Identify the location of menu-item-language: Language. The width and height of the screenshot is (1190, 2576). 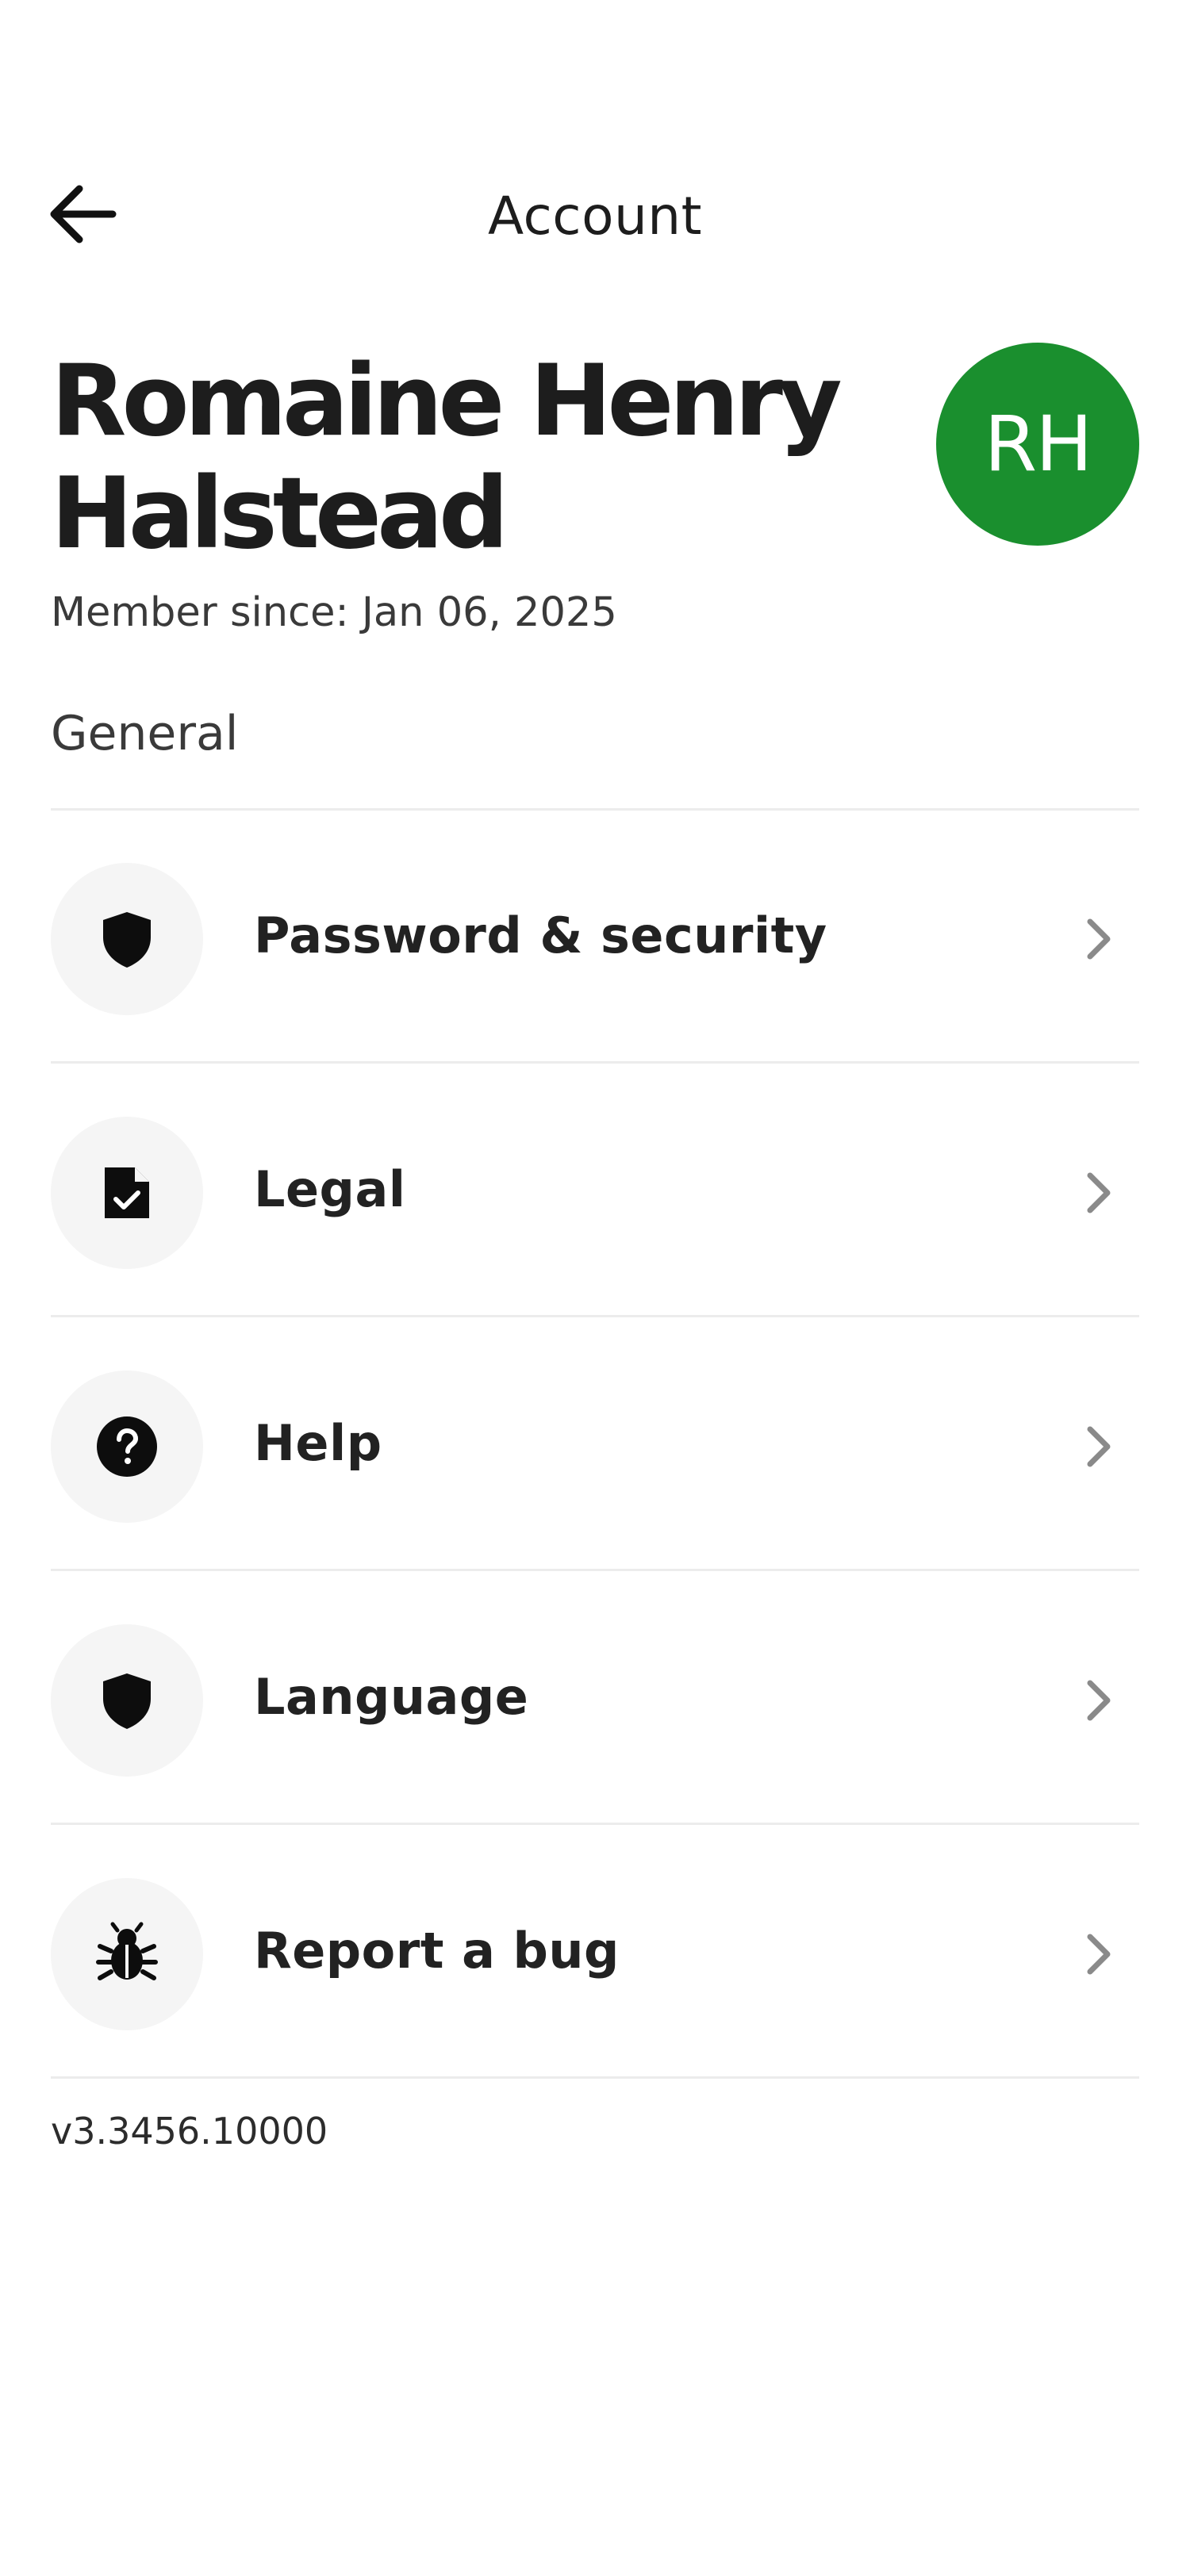
(595, 1698).